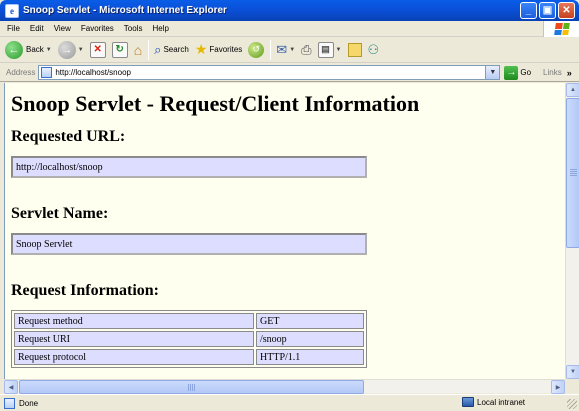 The height and width of the screenshot is (411, 579). I want to click on row-key: Request method, so click(134, 321).